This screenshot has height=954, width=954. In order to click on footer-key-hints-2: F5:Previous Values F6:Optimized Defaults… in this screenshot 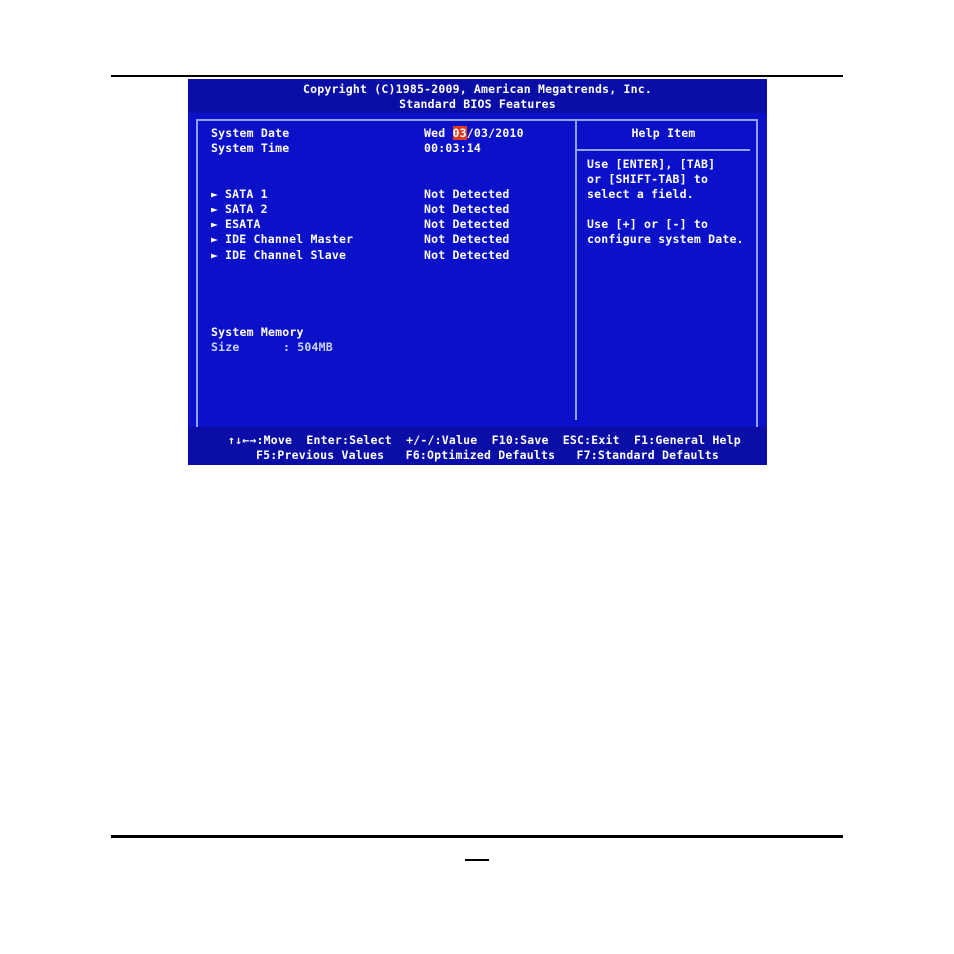, I will do `click(488, 455)`.